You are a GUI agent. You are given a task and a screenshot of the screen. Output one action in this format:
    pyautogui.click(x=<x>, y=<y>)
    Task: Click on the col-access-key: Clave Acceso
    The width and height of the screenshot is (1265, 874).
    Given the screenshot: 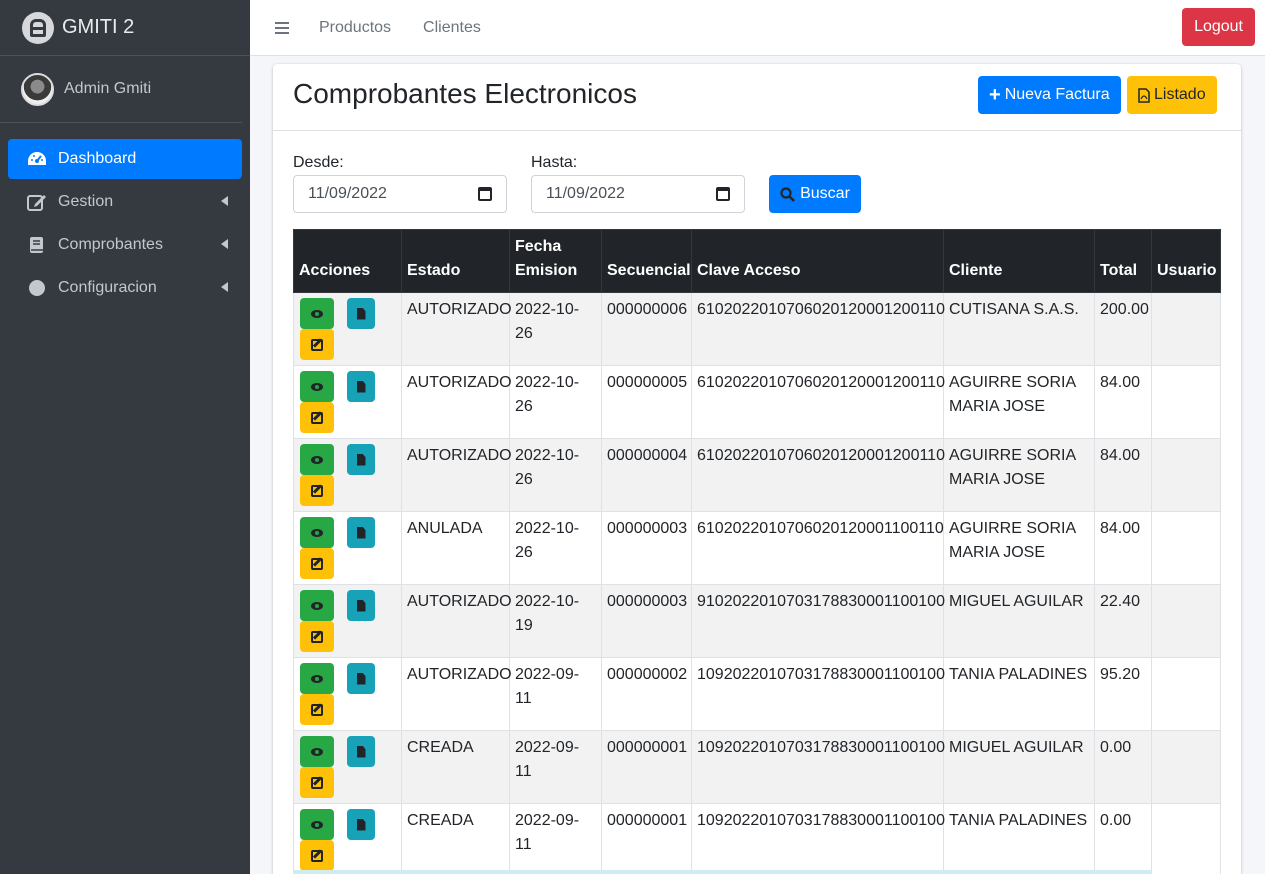 What is the action you would take?
    pyautogui.click(x=817, y=261)
    